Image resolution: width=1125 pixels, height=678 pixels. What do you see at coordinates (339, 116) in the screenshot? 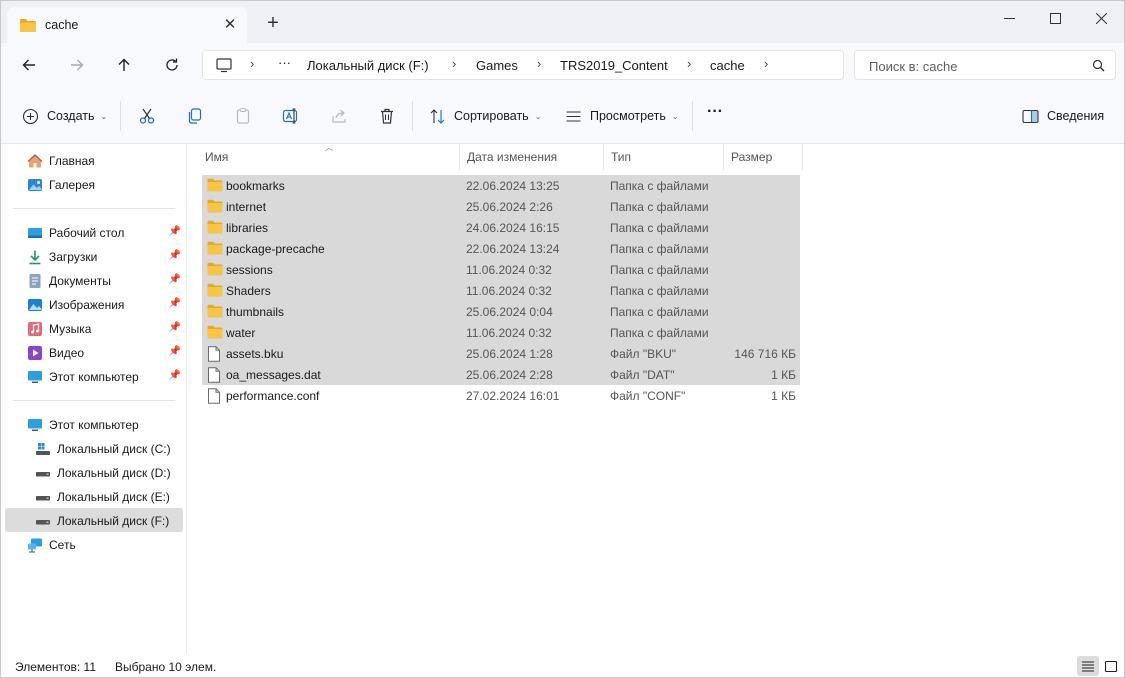
I see `share-button` at bounding box center [339, 116].